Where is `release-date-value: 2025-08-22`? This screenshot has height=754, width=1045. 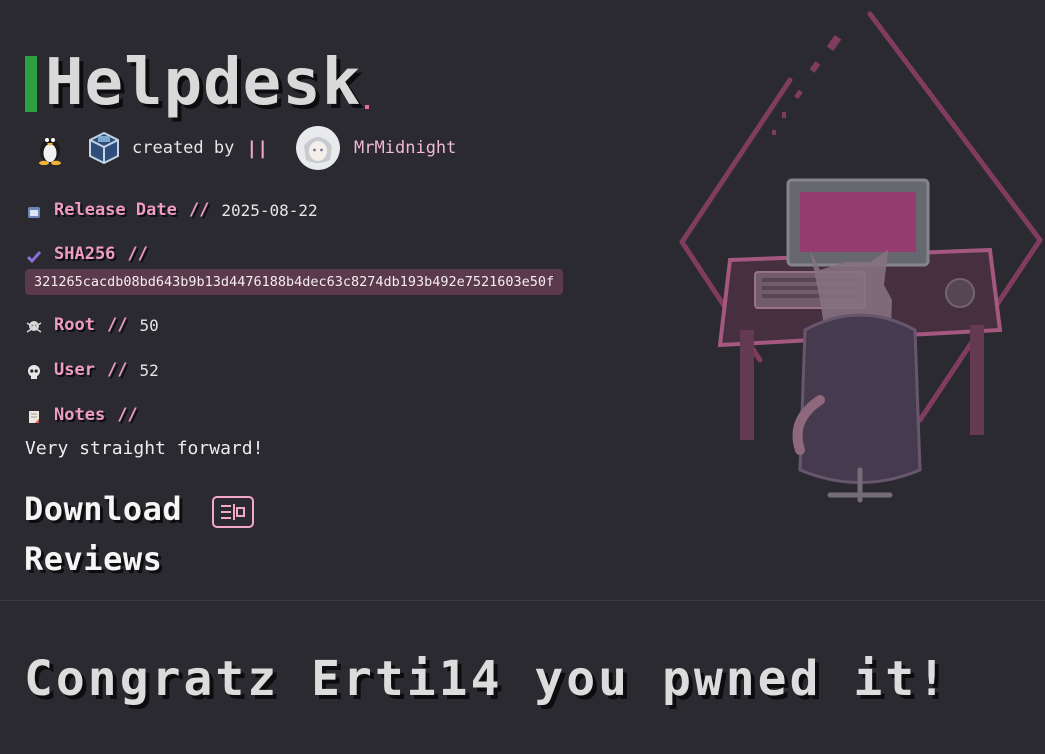
release-date-value: 2025-08-22 is located at coordinates (269, 210).